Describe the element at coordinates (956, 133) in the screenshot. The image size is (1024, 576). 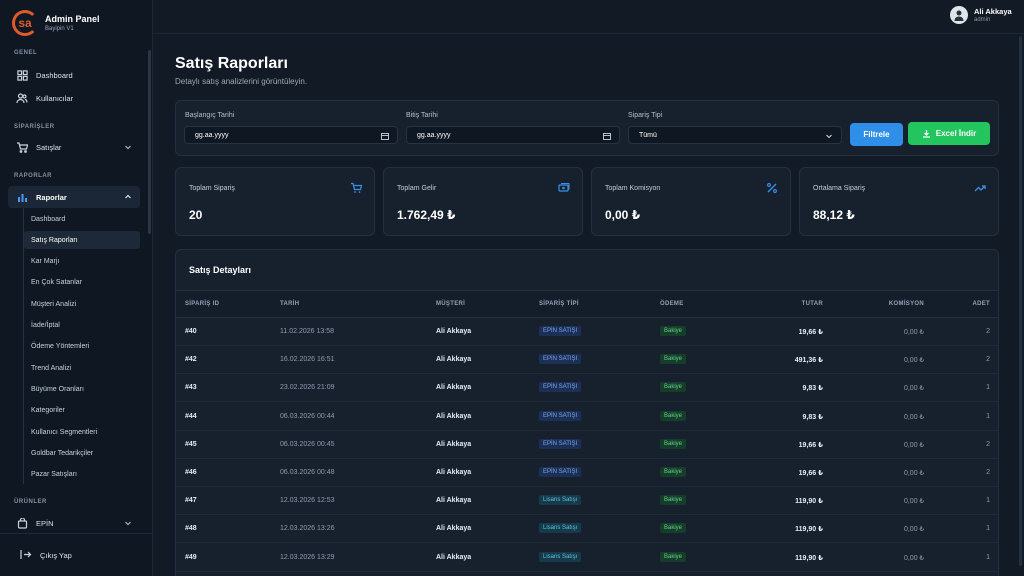
I see `excel-download-label: Excel İndir` at that location.